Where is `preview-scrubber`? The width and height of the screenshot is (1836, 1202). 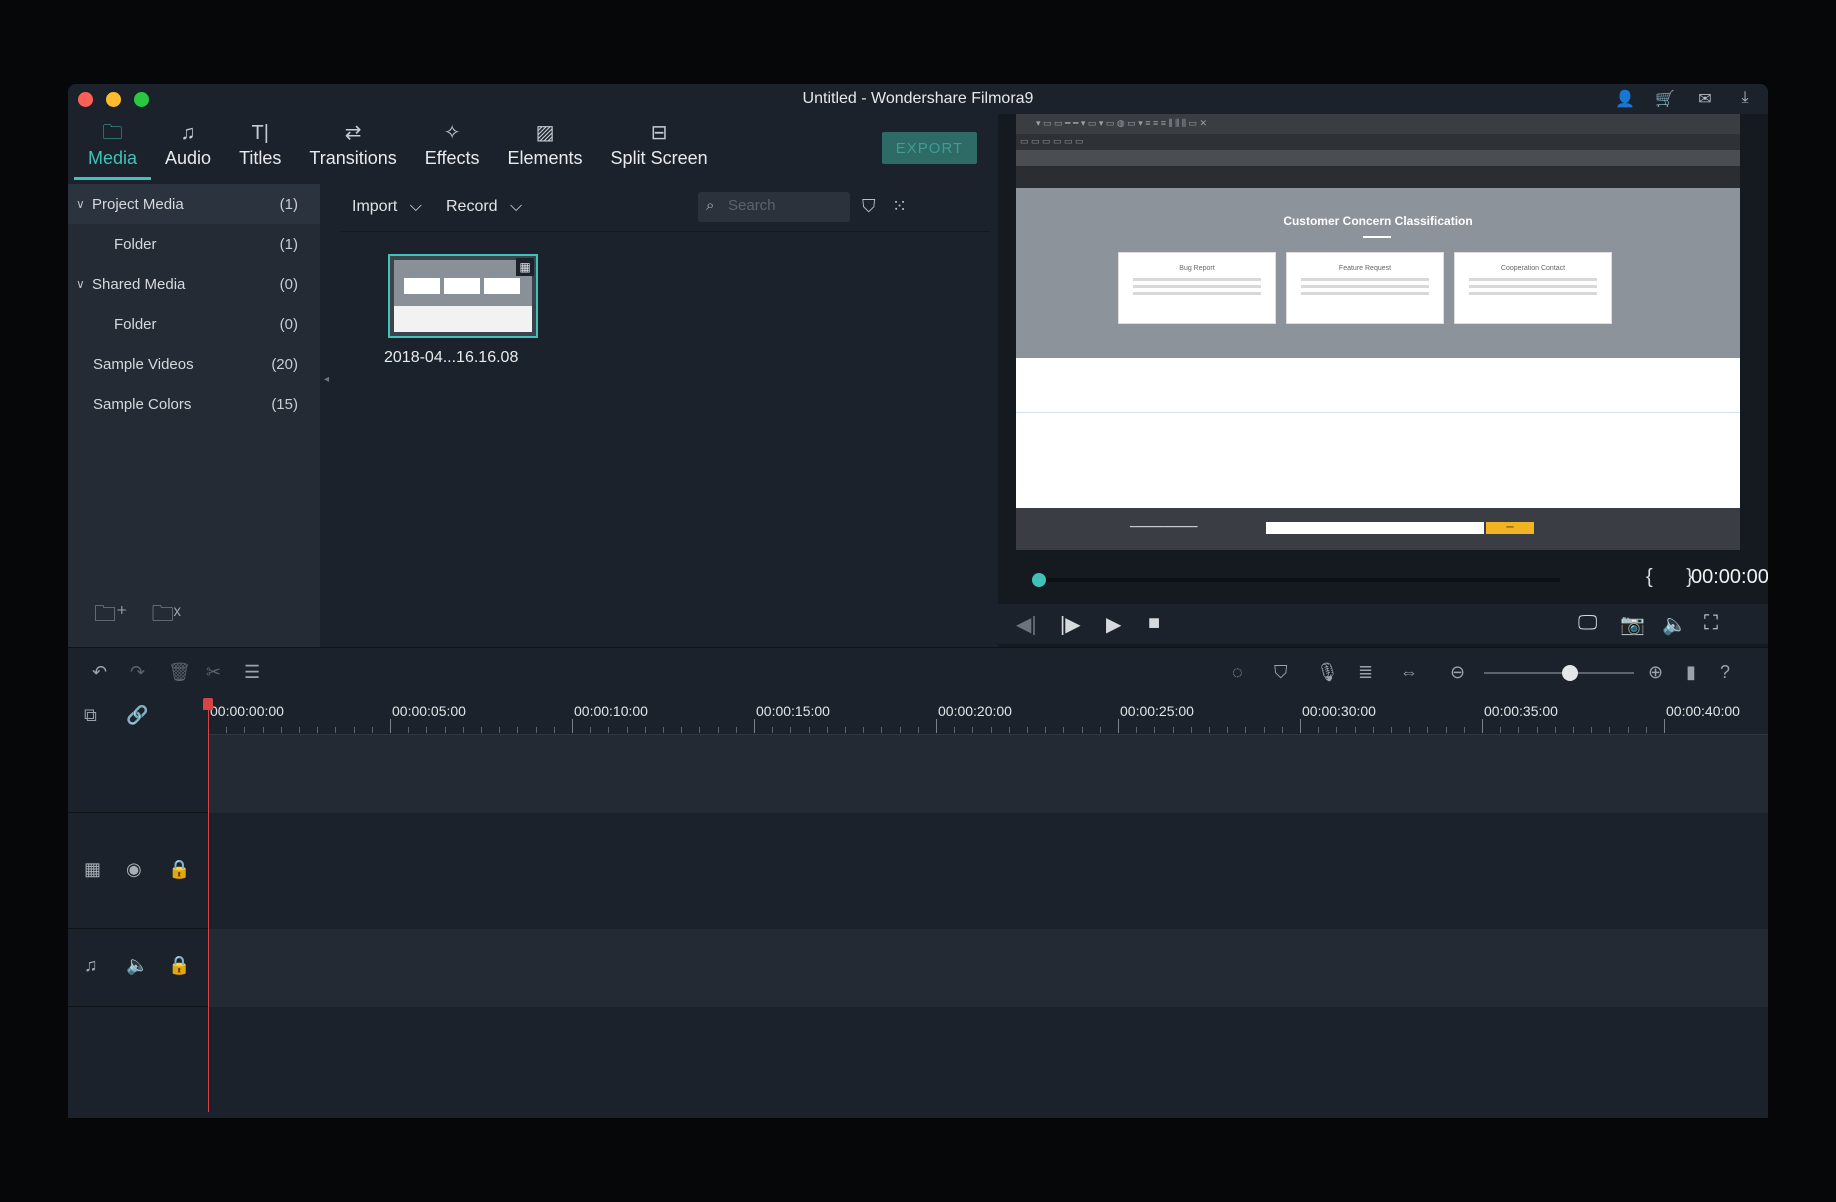
preview-scrubber is located at coordinates (1300, 580).